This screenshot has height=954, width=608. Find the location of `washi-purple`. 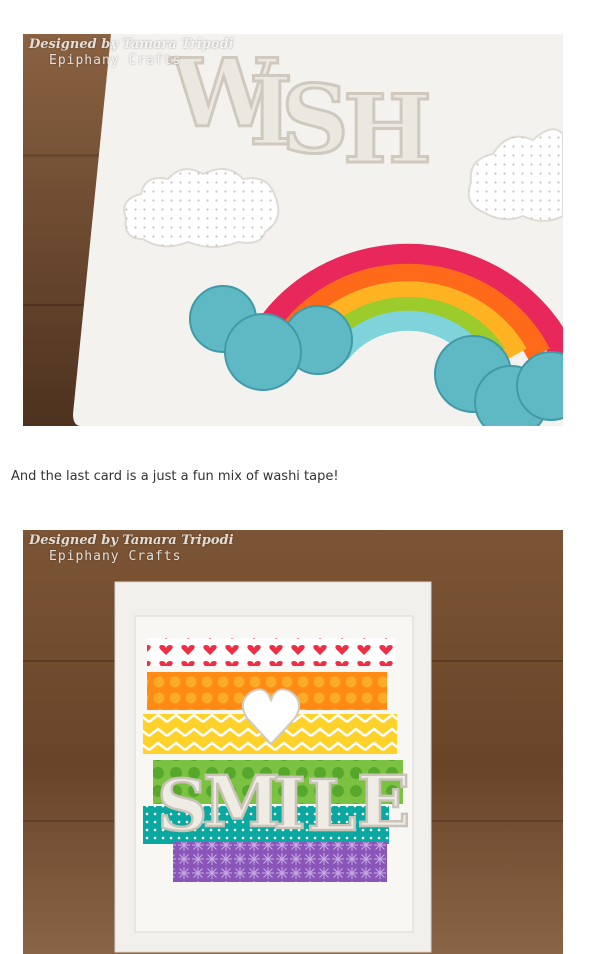

washi-purple is located at coordinates (280, 862).